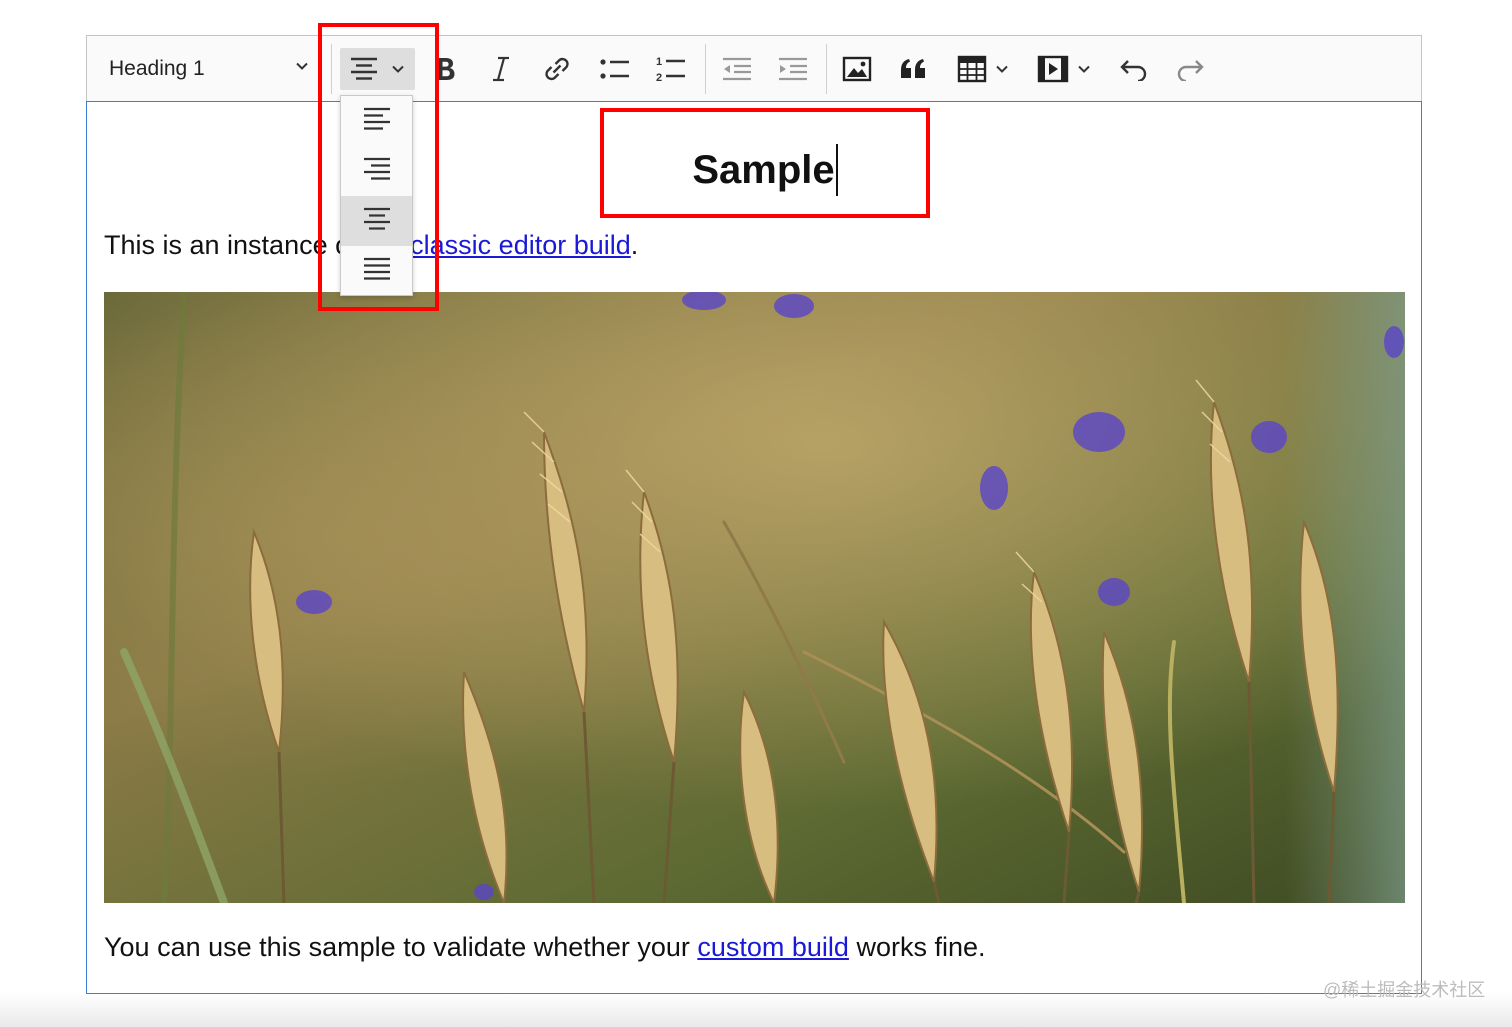 This screenshot has width=1512, height=1027. I want to click on numbered-list-button: 12, so click(671, 69).